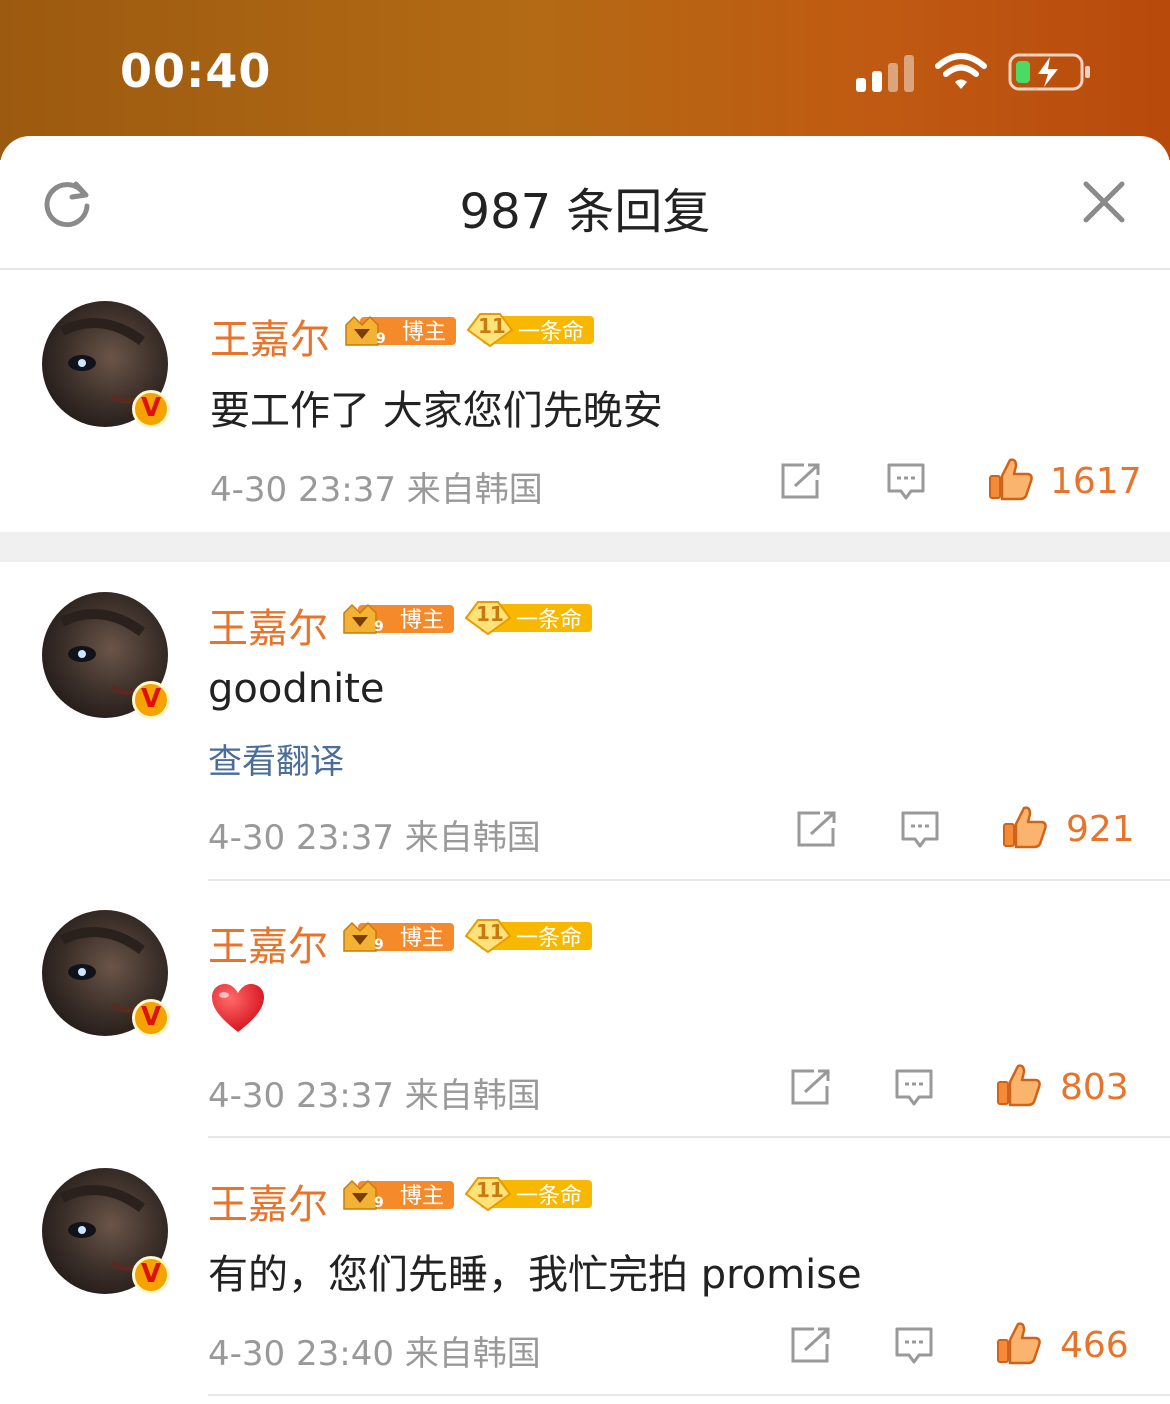 The height and width of the screenshot is (1404, 1170). I want to click on battery-charging-icon, so click(1049, 72).